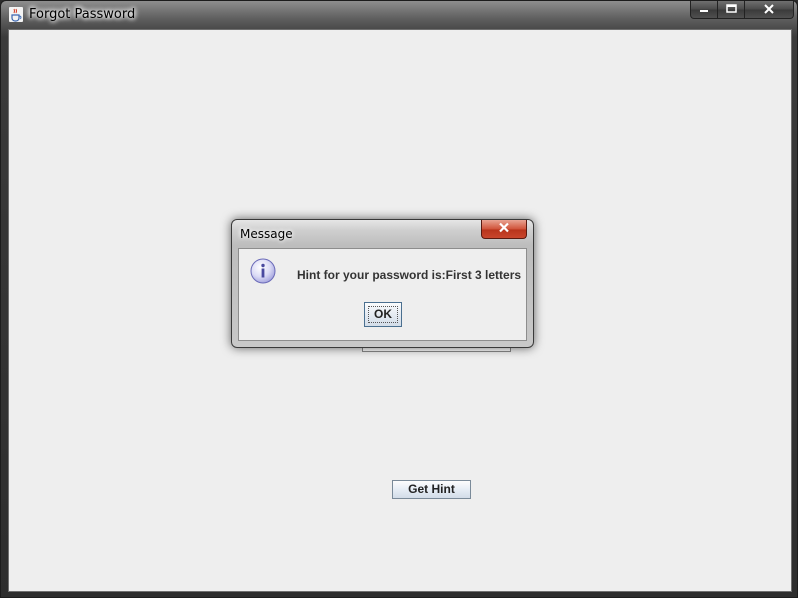 This screenshot has width=798, height=598. What do you see at coordinates (263, 271) in the screenshot?
I see `info-icon` at bounding box center [263, 271].